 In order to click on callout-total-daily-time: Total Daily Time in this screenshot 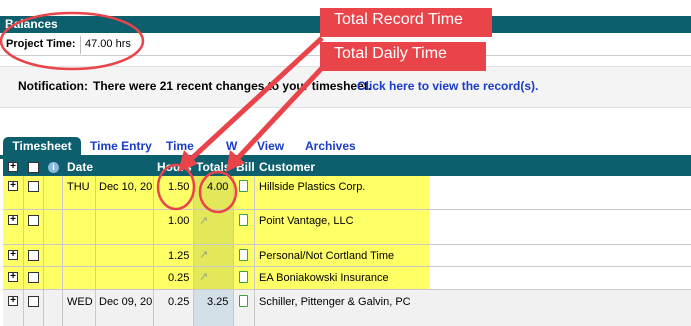, I will do `click(403, 56)`.